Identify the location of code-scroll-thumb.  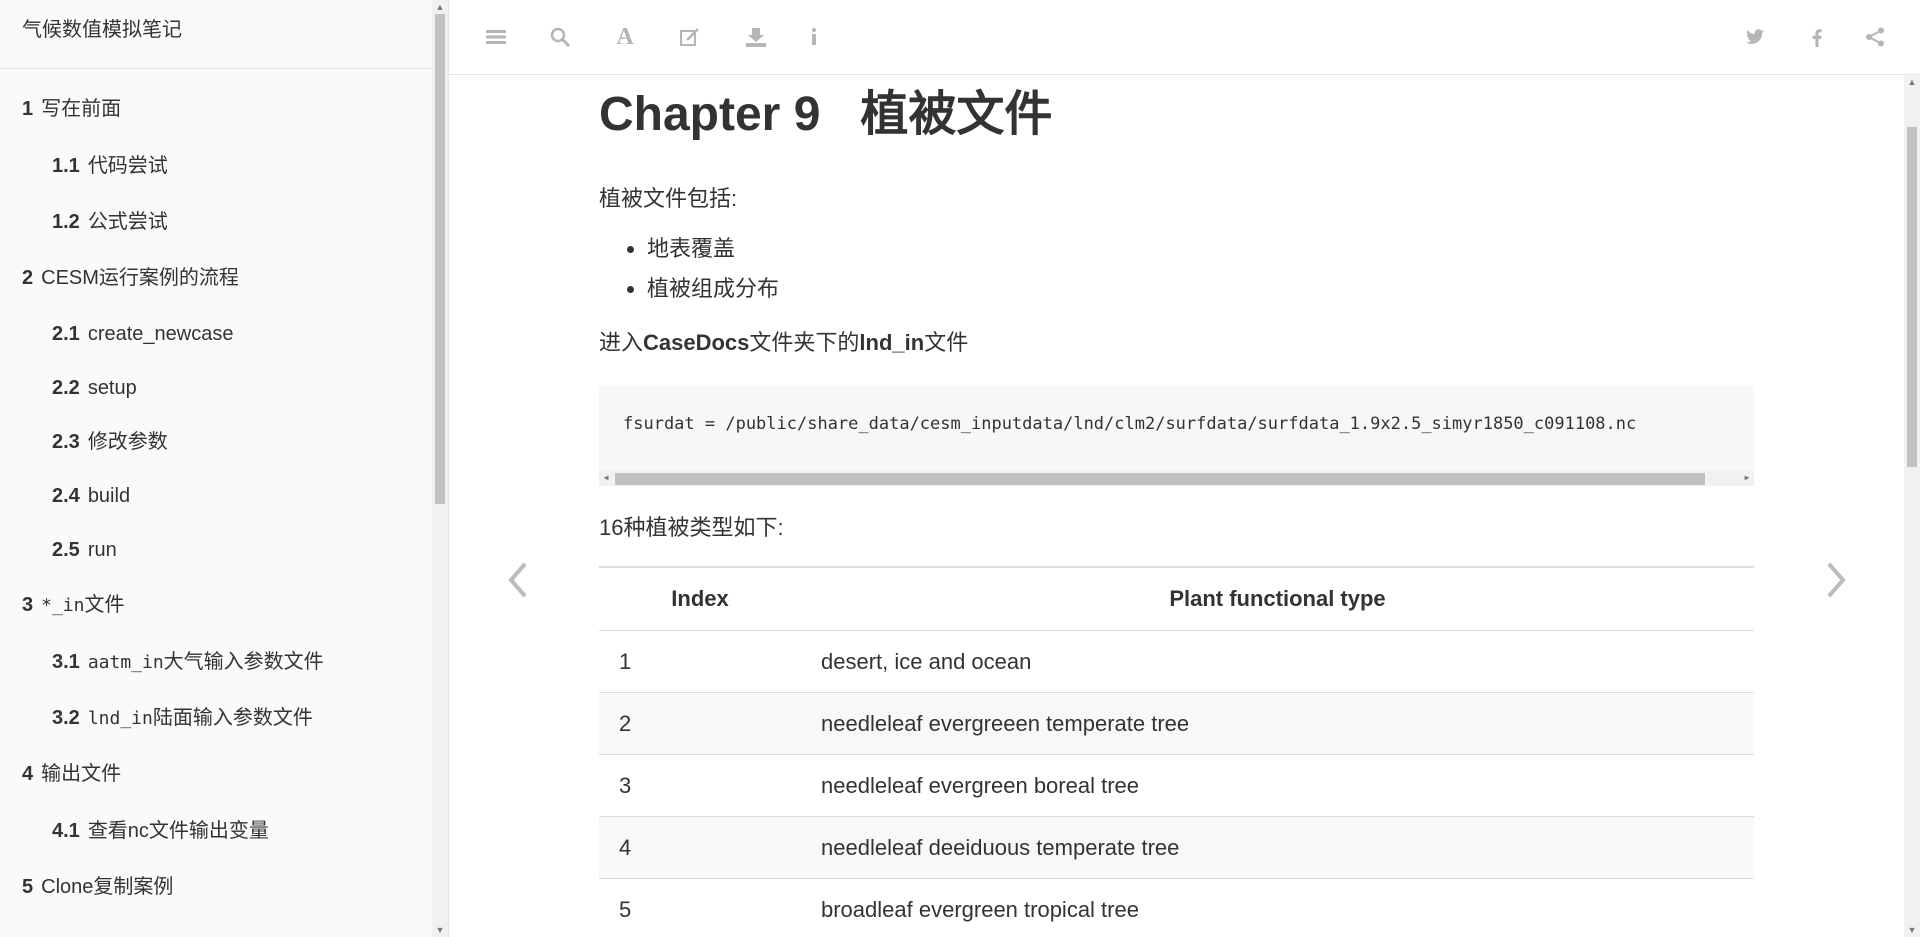
(1160, 479).